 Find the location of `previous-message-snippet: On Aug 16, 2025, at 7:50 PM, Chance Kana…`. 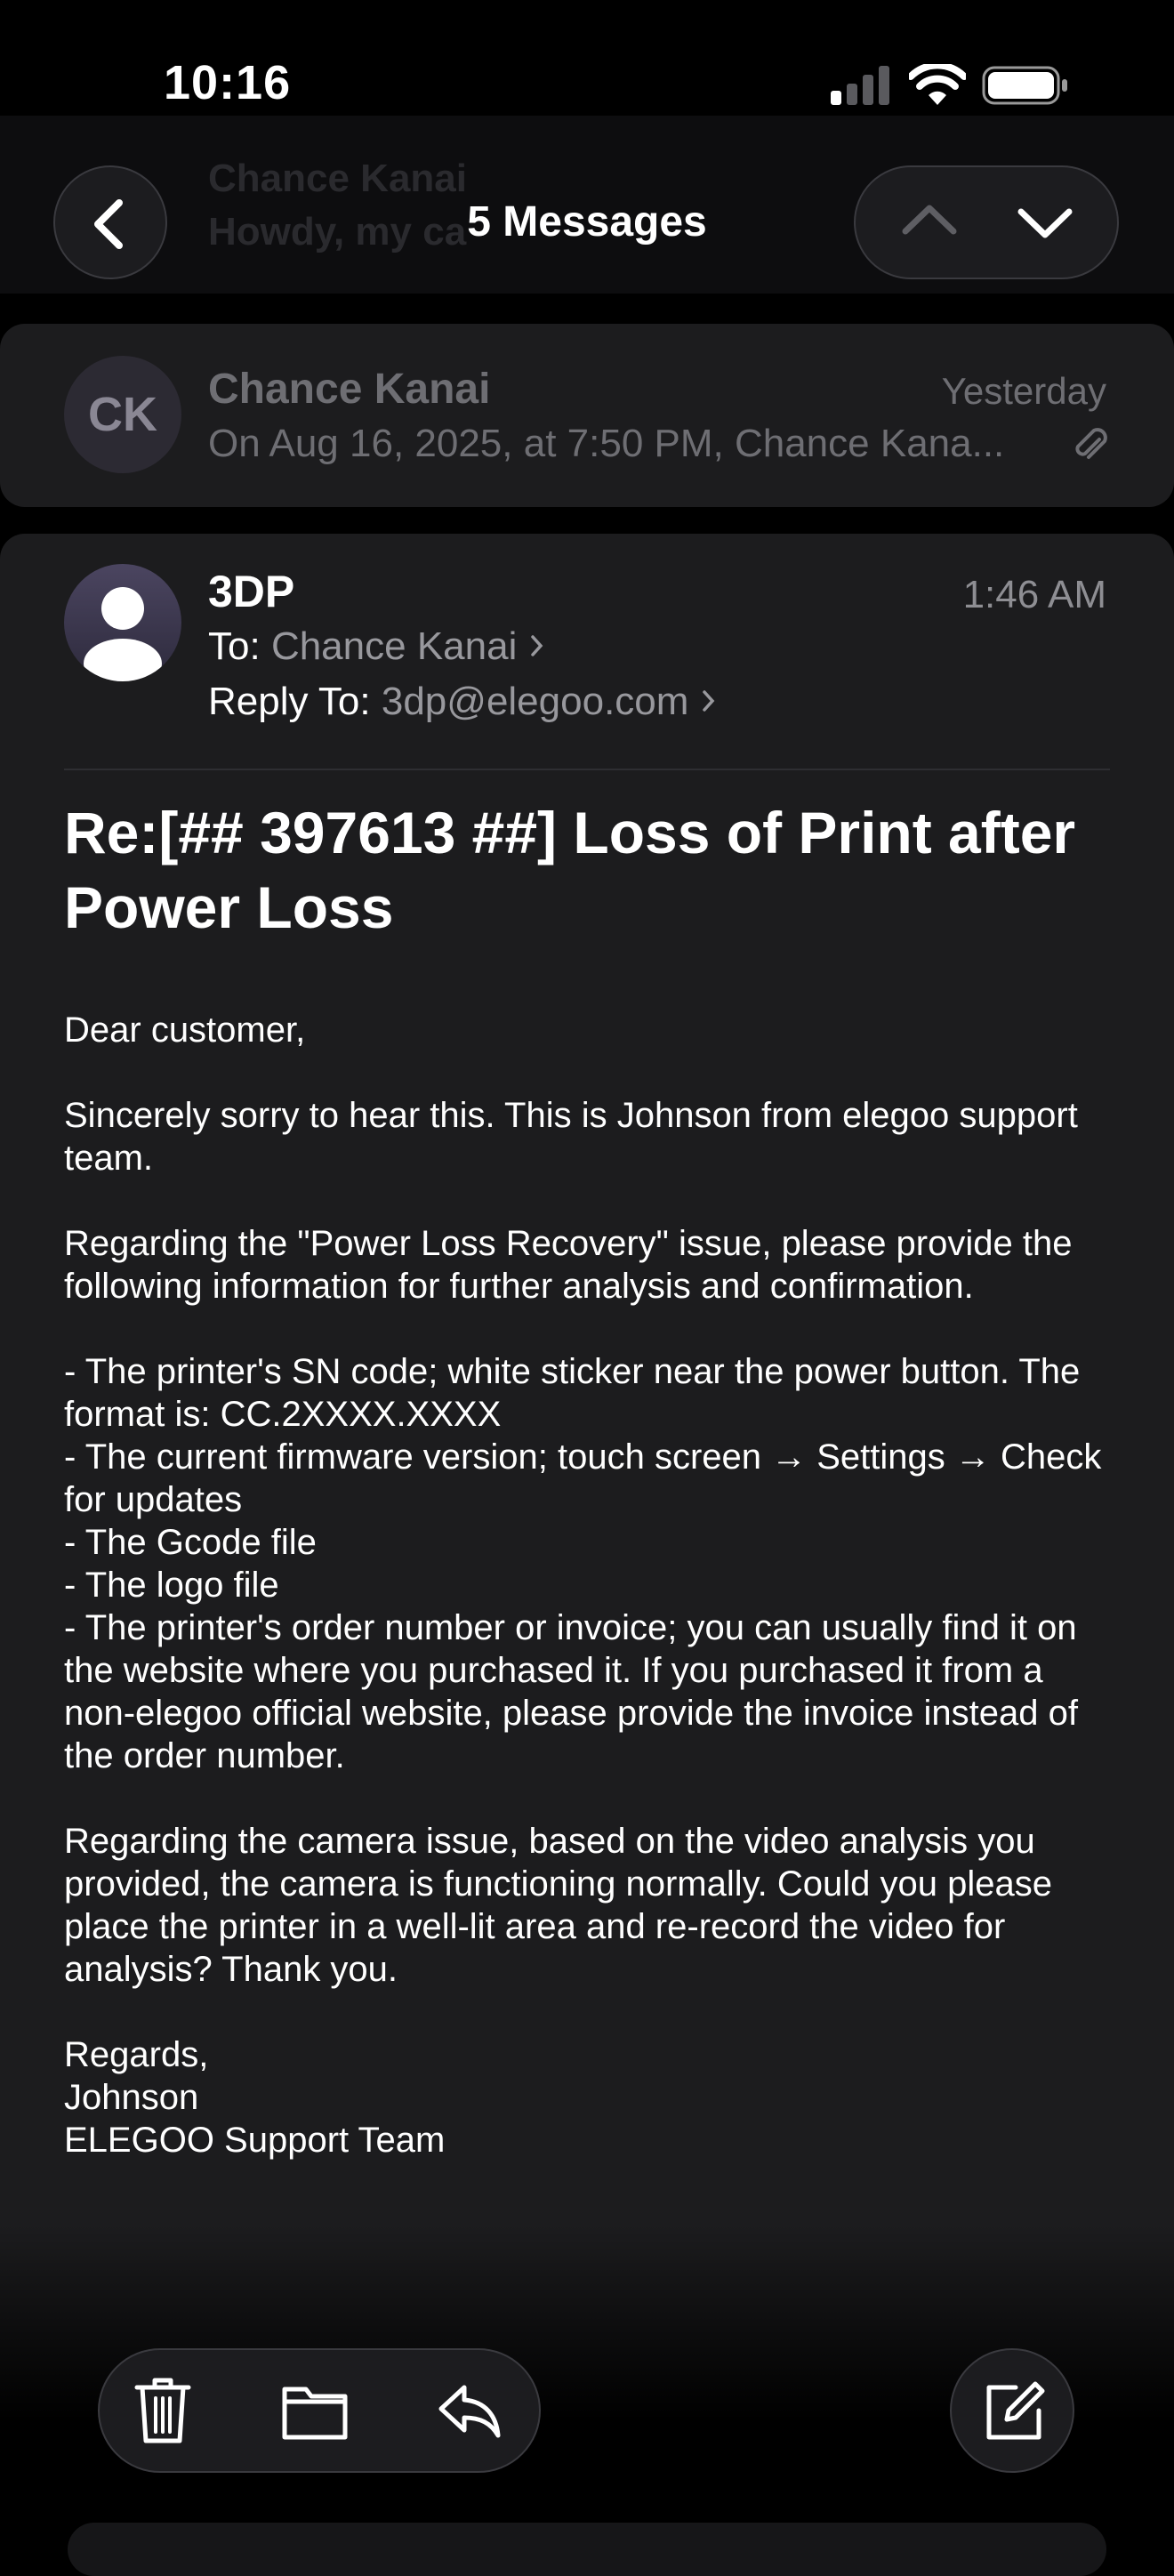

previous-message-snippet: On Aug 16, 2025, at 7:50 PM, Chance Kana… is located at coordinates (606, 443).